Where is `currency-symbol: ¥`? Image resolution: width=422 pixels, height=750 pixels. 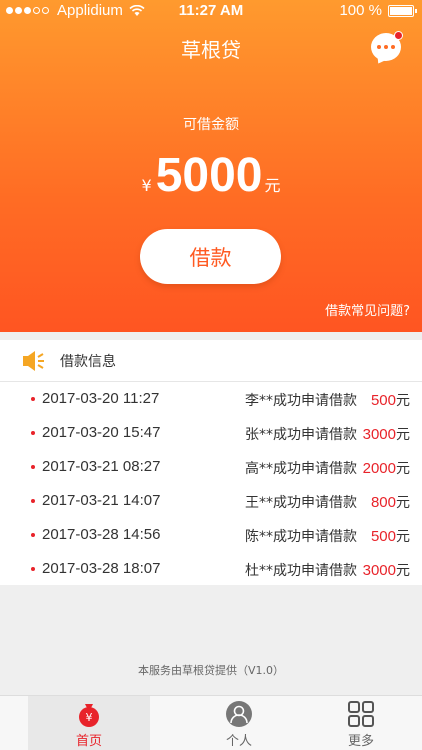
currency-symbol: ¥ is located at coordinates (146, 185).